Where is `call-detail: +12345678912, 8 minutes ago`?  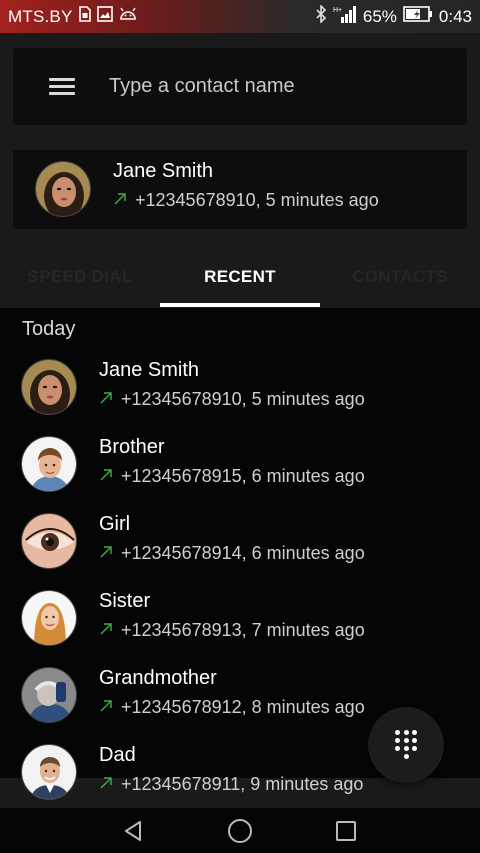
call-detail: +12345678912, 8 minutes ago is located at coordinates (243, 707).